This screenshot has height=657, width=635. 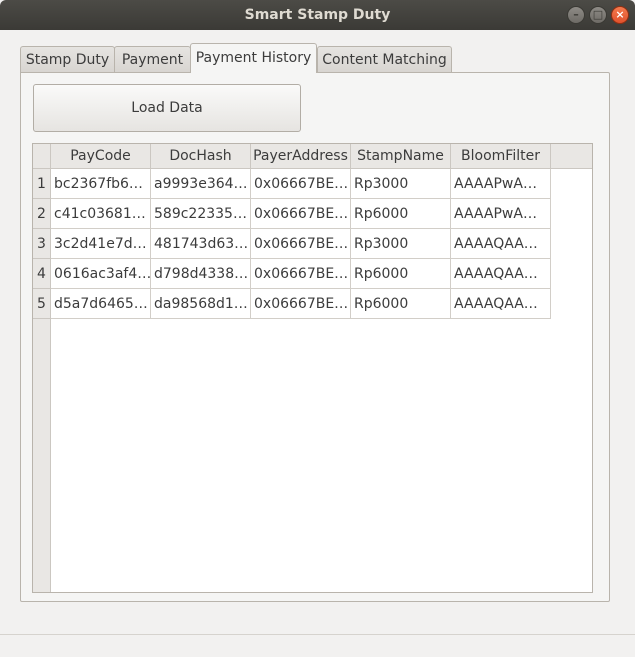 I want to click on tab-payment: Payment, so click(x=152, y=59).